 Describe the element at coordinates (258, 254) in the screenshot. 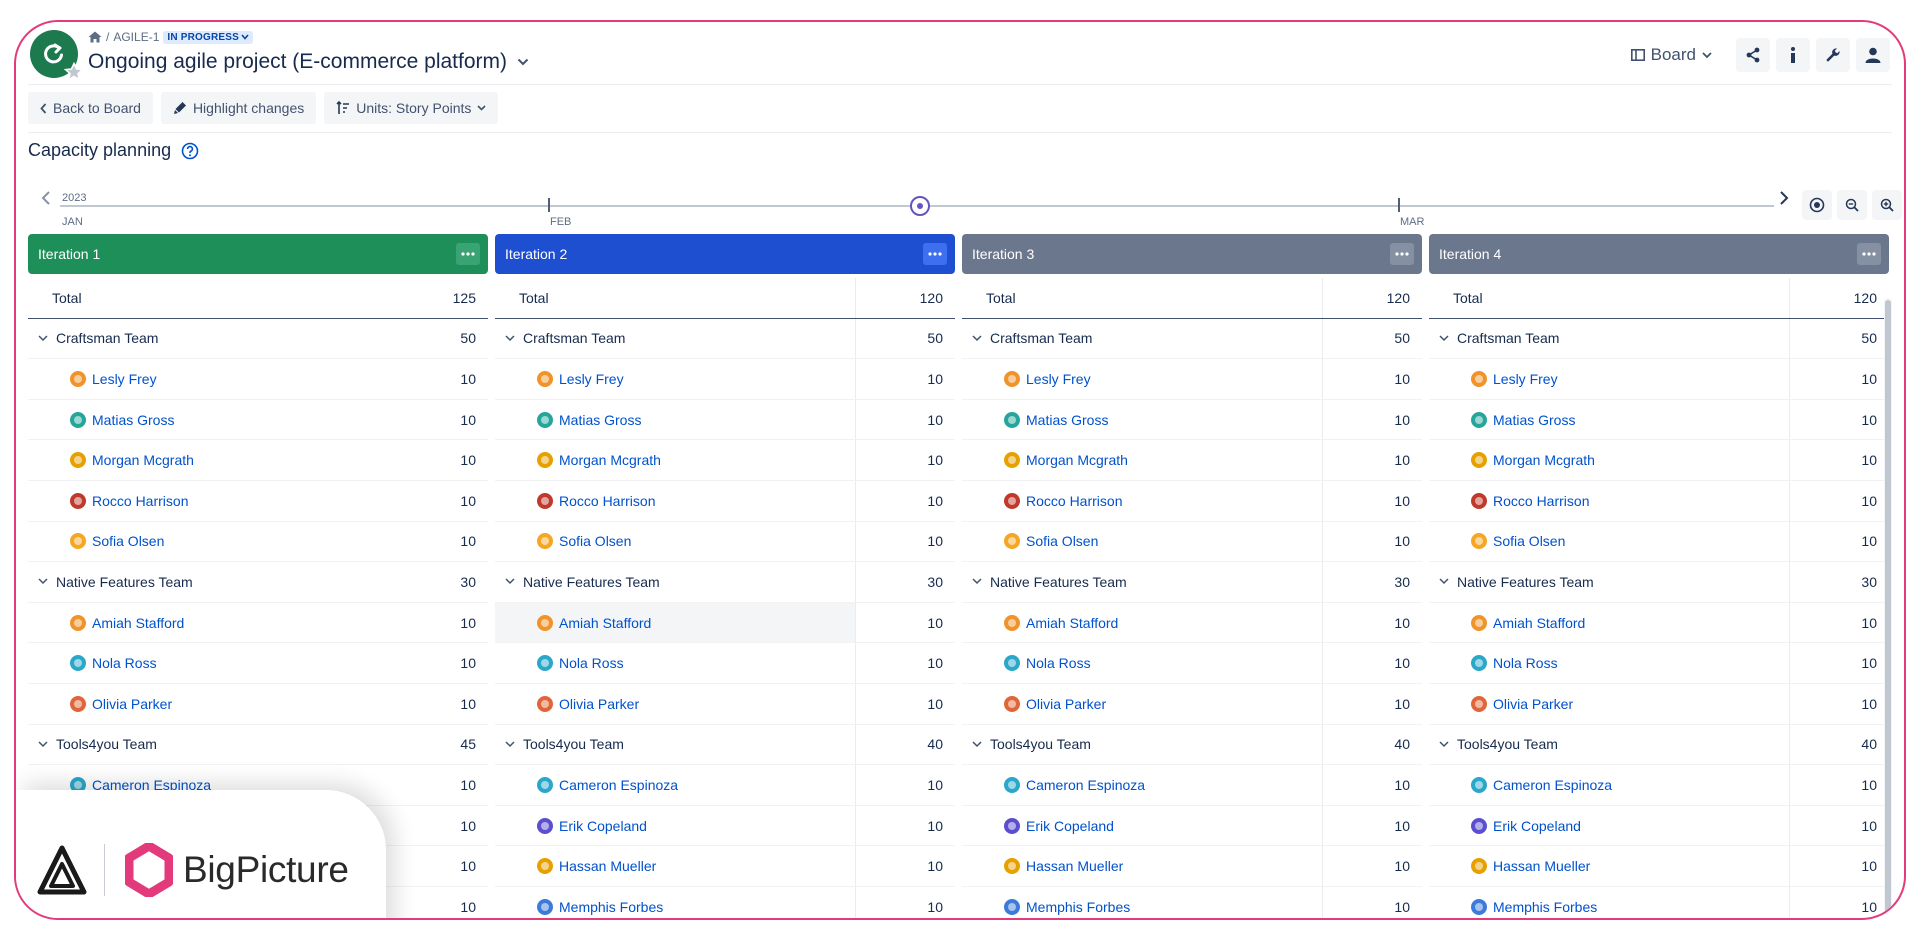

I see `iteration-header: Iteration 1` at that location.